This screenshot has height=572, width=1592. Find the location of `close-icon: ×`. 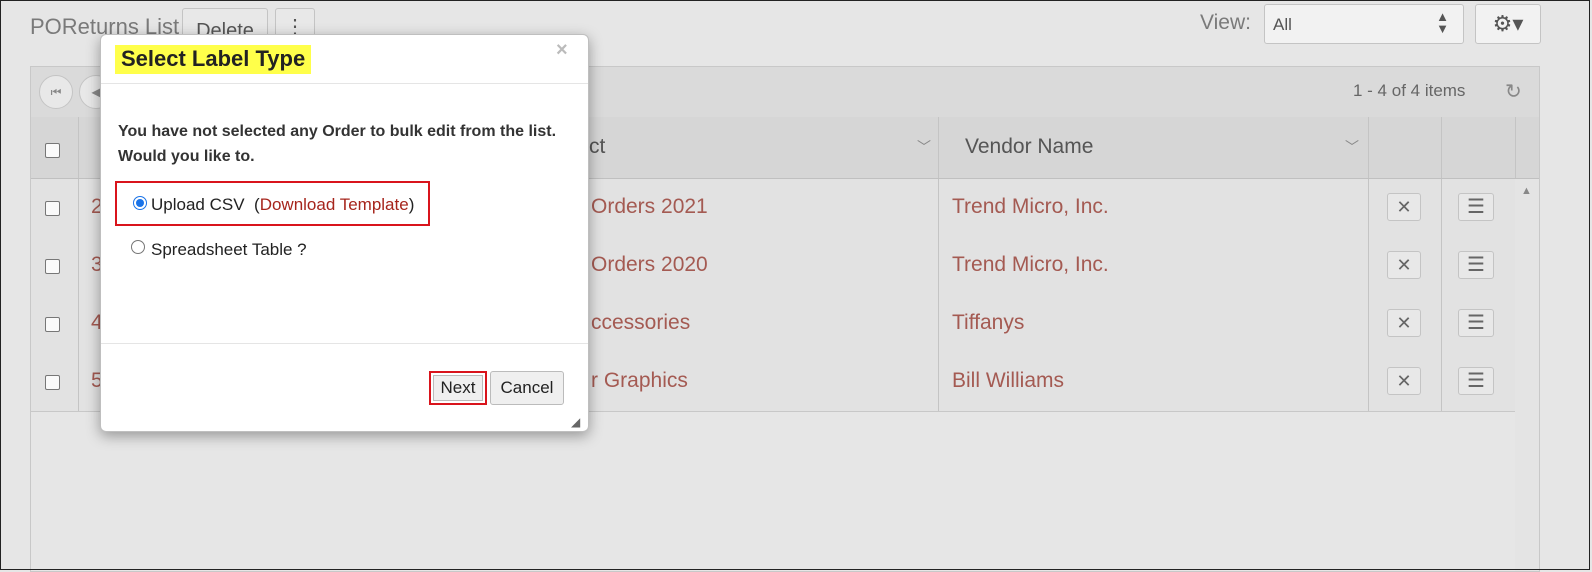

close-icon: × is located at coordinates (562, 50).